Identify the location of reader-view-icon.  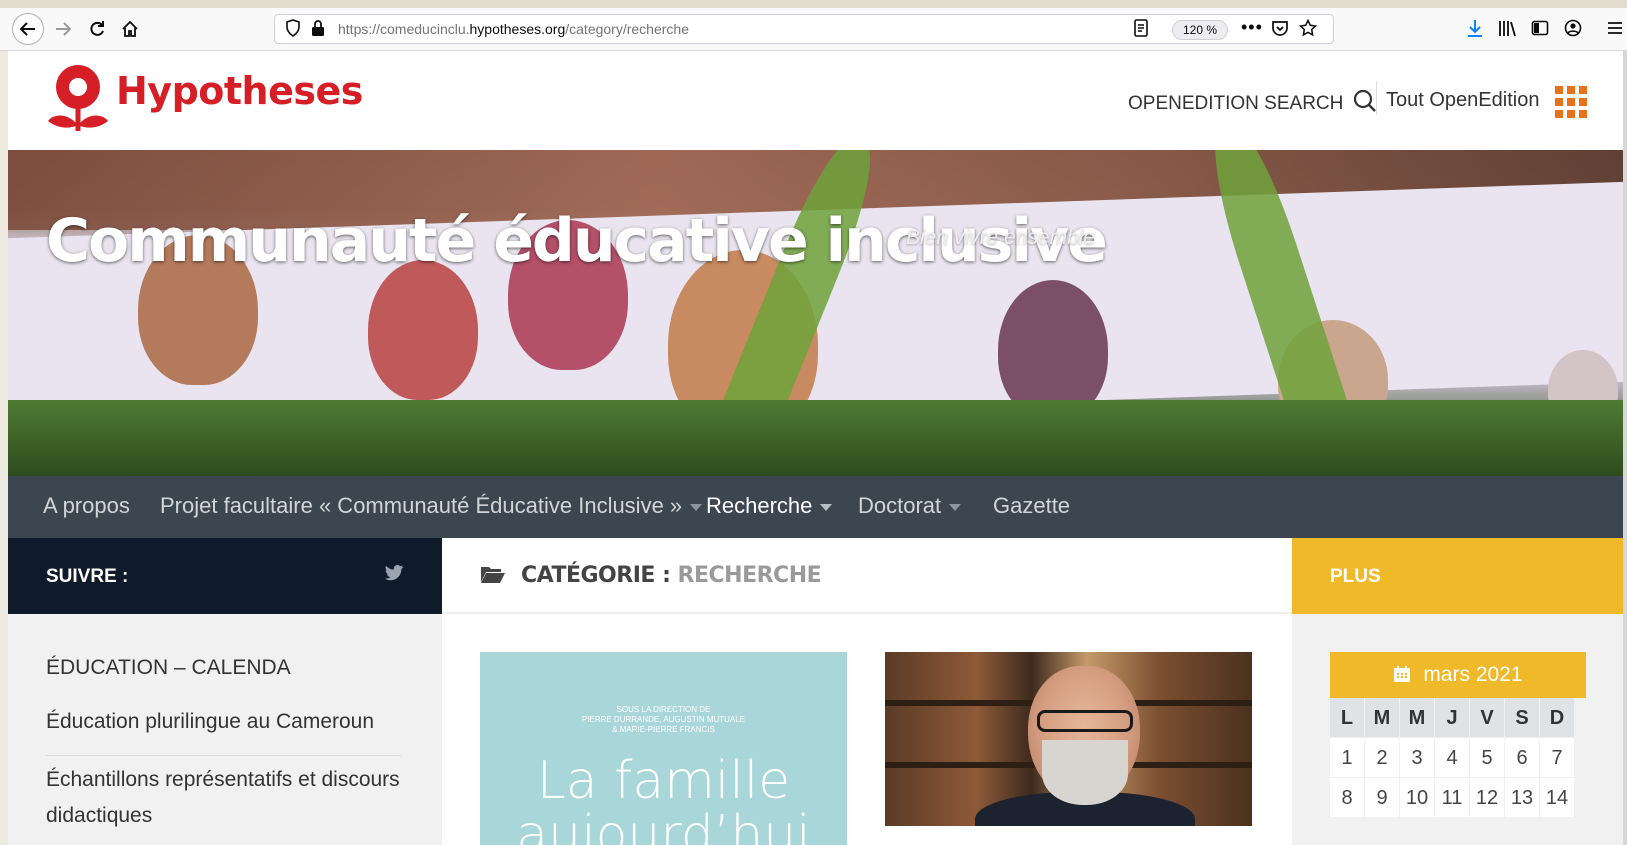
(1141, 30).